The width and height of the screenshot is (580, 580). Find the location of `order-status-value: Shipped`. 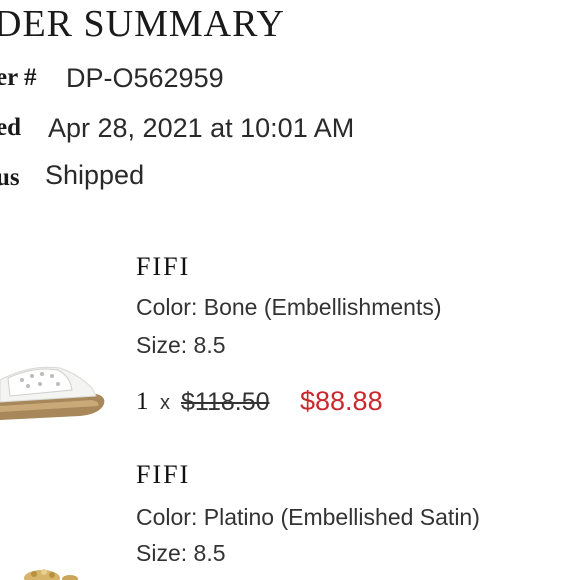

order-status-value: Shipped is located at coordinates (95, 175).